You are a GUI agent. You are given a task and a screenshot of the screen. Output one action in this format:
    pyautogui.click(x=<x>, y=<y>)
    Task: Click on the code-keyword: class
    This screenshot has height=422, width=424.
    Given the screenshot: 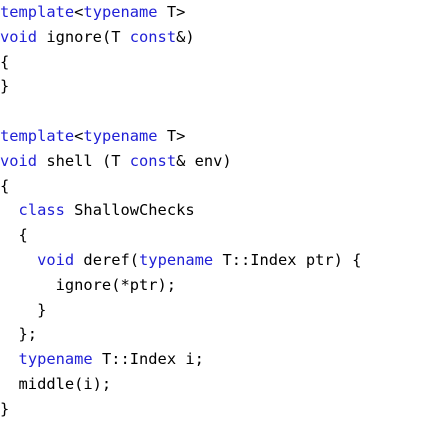 What is the action you would take?
    pyautogui.click(x=41, y=210)
    